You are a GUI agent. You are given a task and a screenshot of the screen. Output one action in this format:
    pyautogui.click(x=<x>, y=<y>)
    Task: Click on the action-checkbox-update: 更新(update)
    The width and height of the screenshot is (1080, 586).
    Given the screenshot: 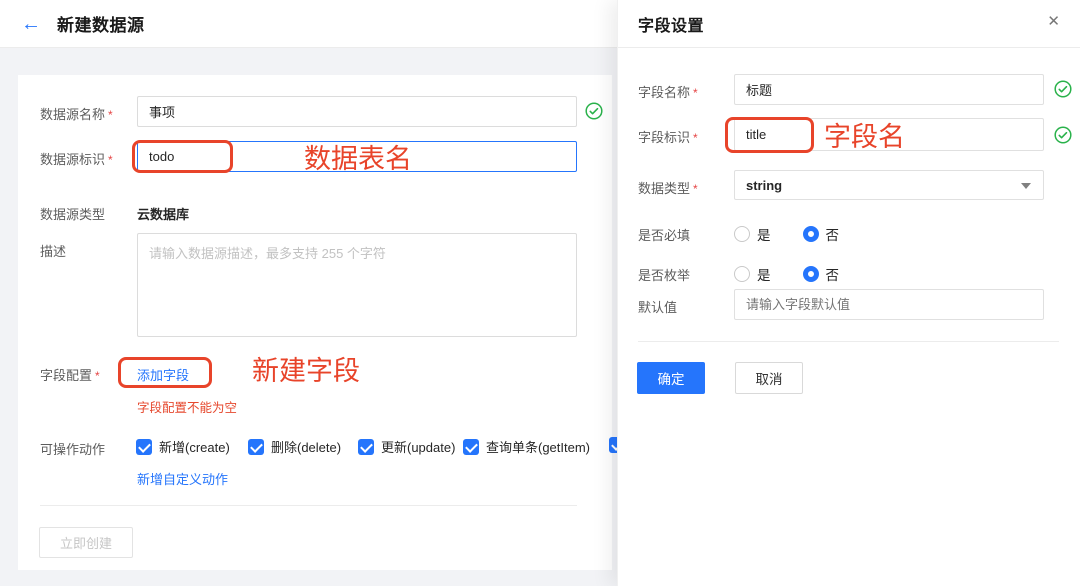 What is the action you would take?
    pyautogui.click(x=406, y=446)
    